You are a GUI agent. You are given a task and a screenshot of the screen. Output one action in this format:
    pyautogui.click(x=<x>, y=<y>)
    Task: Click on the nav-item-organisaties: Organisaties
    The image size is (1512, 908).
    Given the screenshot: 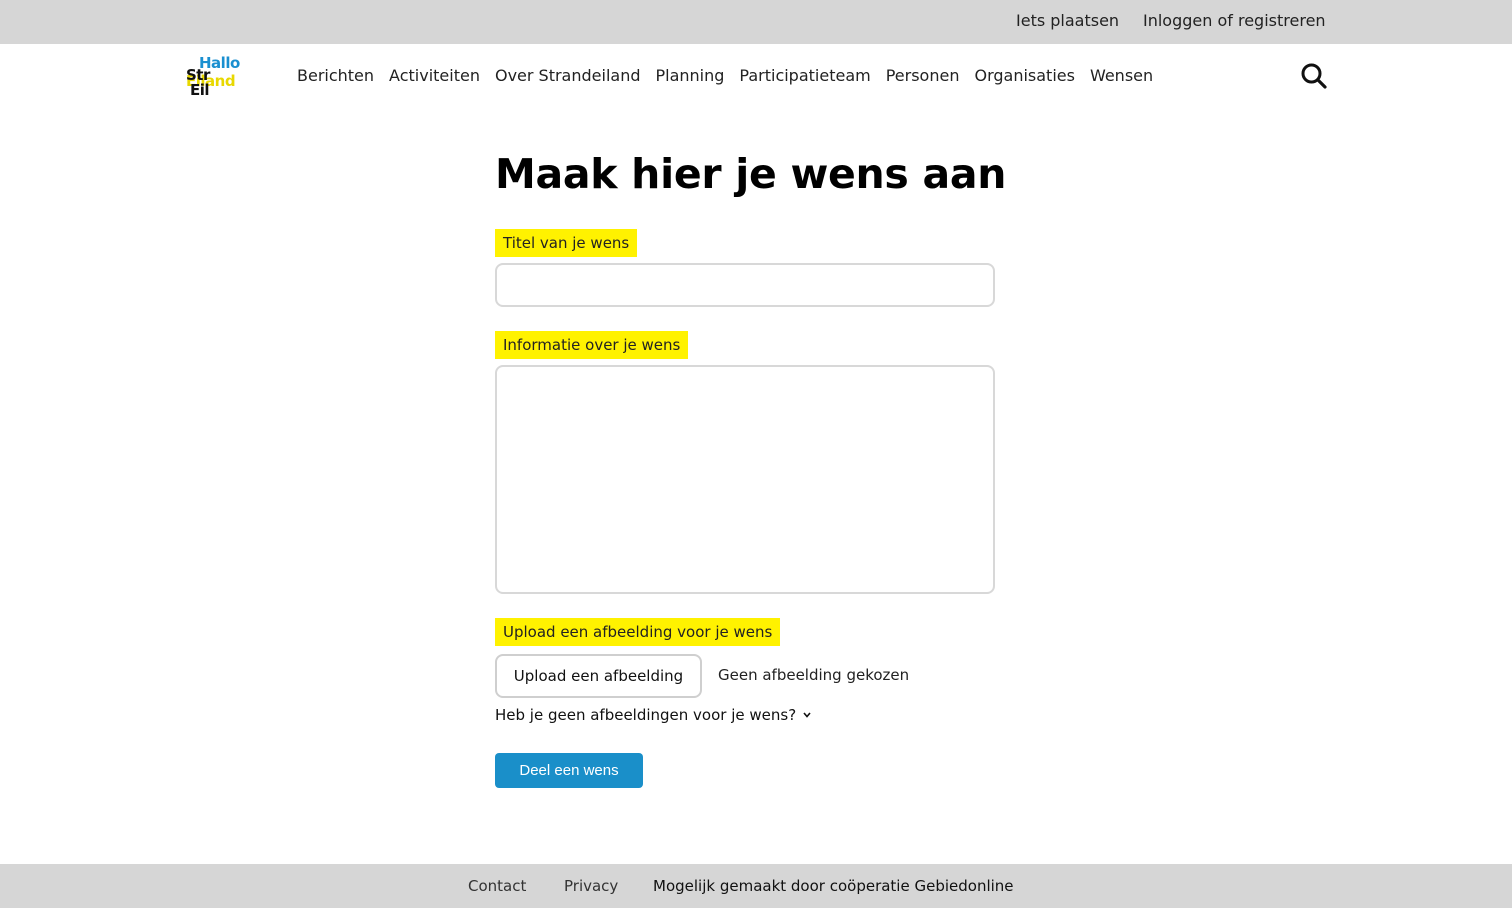 What is the action you would take?
    pyautogui.click(x=1024, y=75)
    